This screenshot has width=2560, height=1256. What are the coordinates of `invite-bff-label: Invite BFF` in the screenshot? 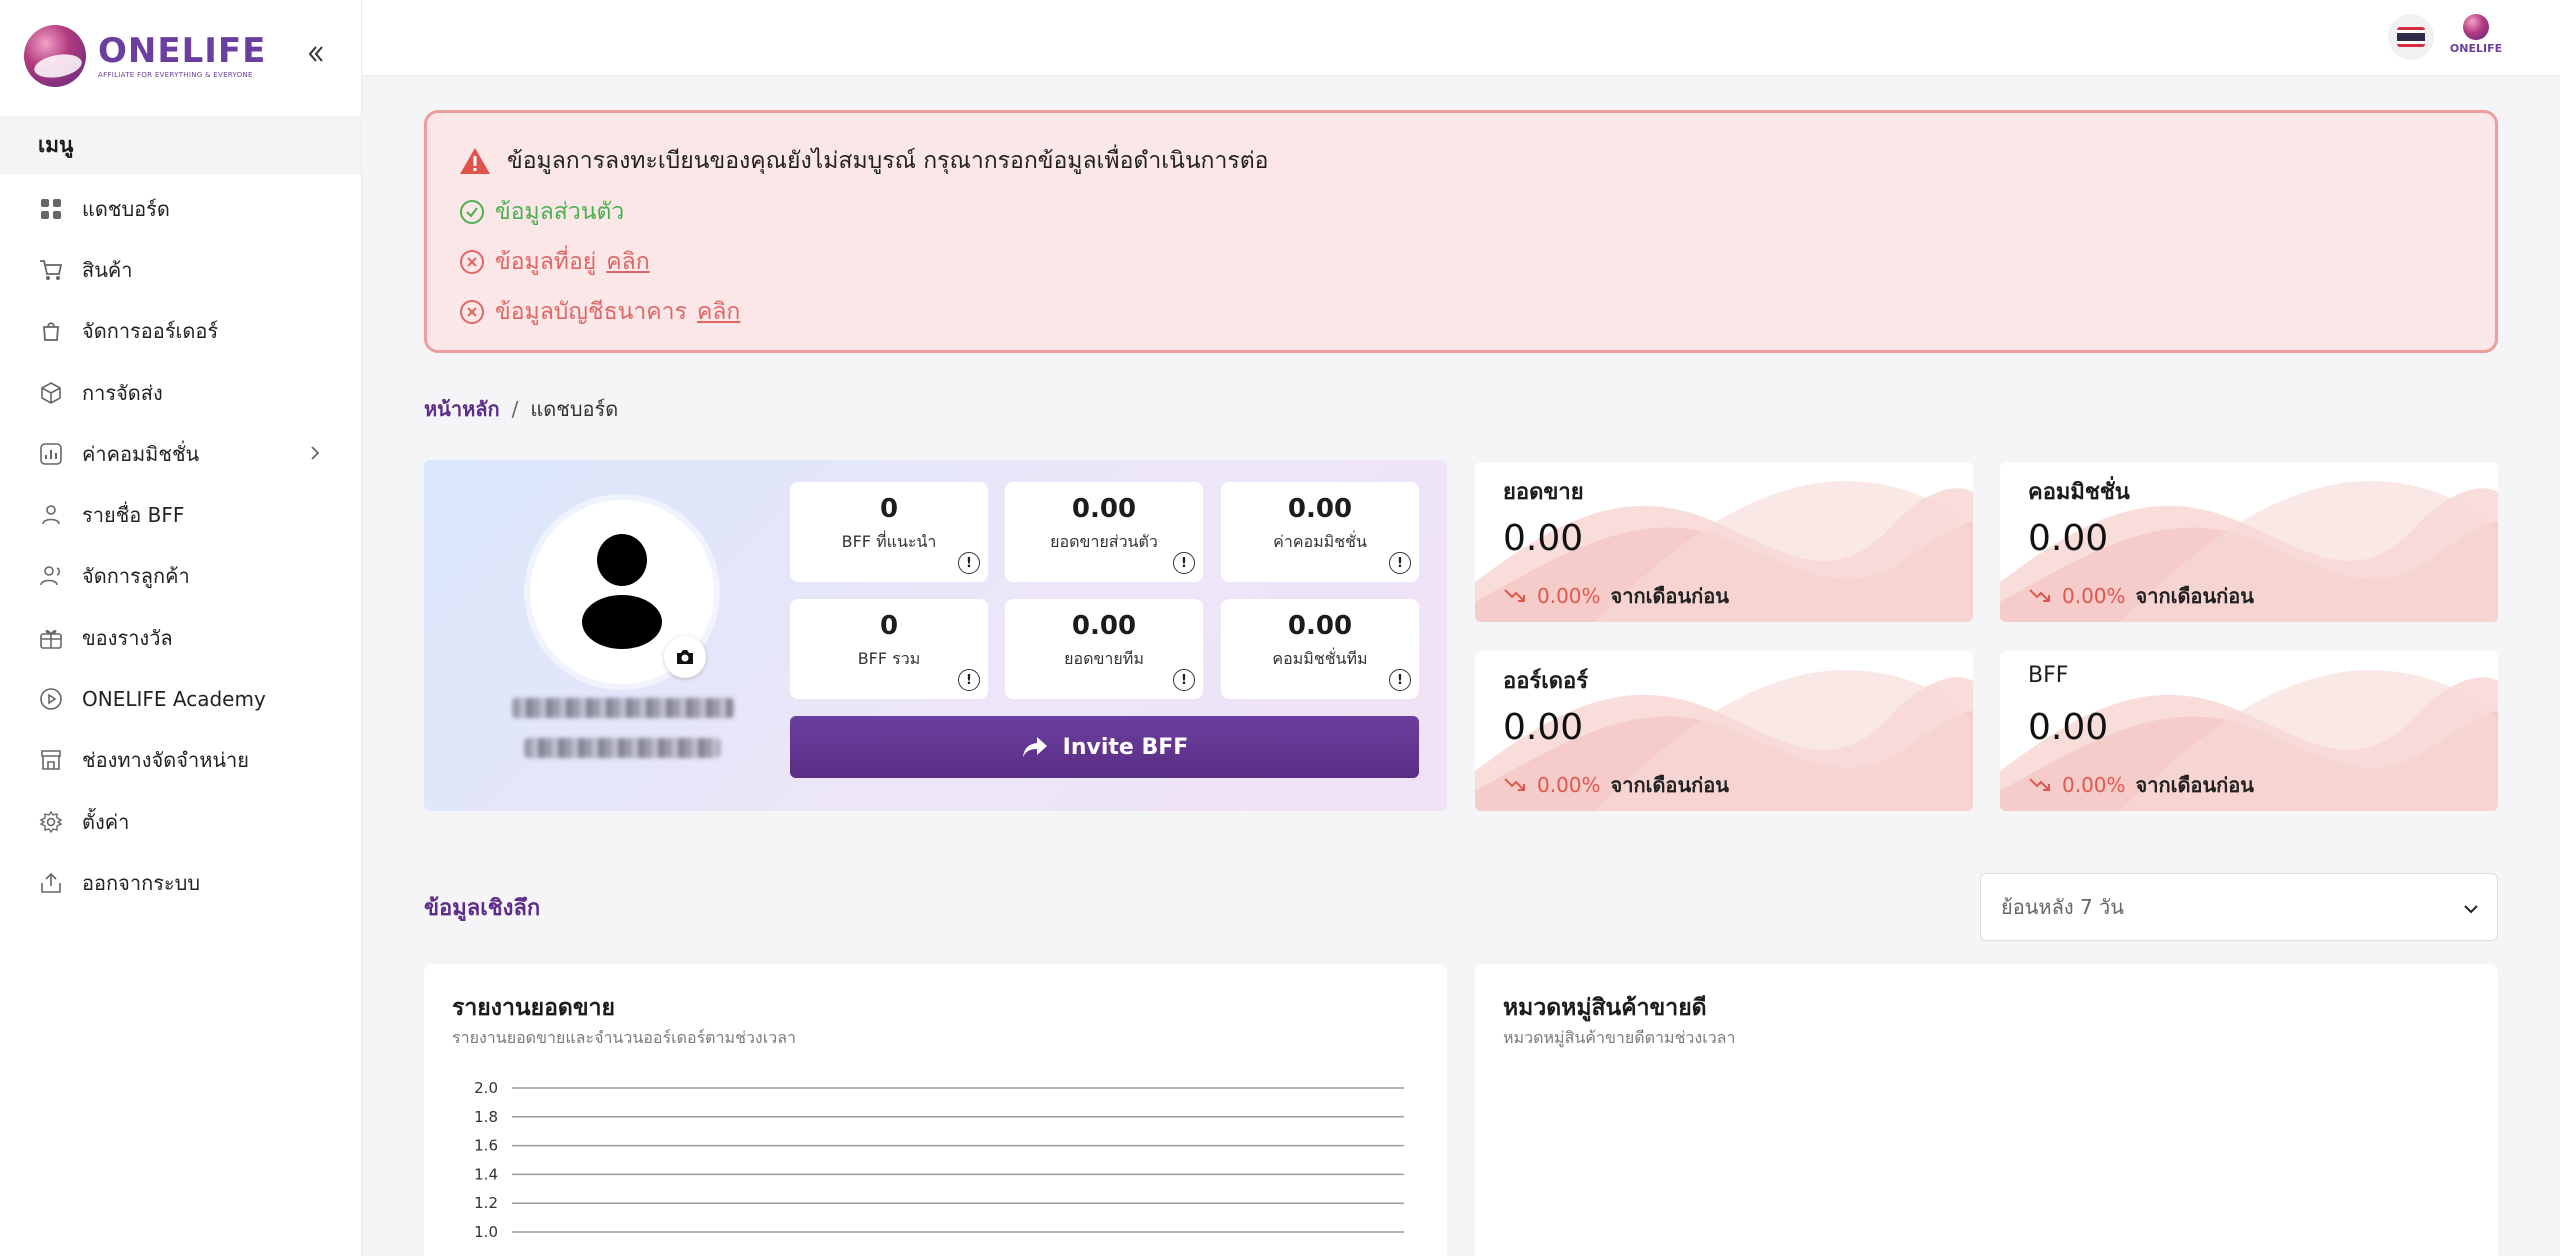 It's located at (1125, 747).